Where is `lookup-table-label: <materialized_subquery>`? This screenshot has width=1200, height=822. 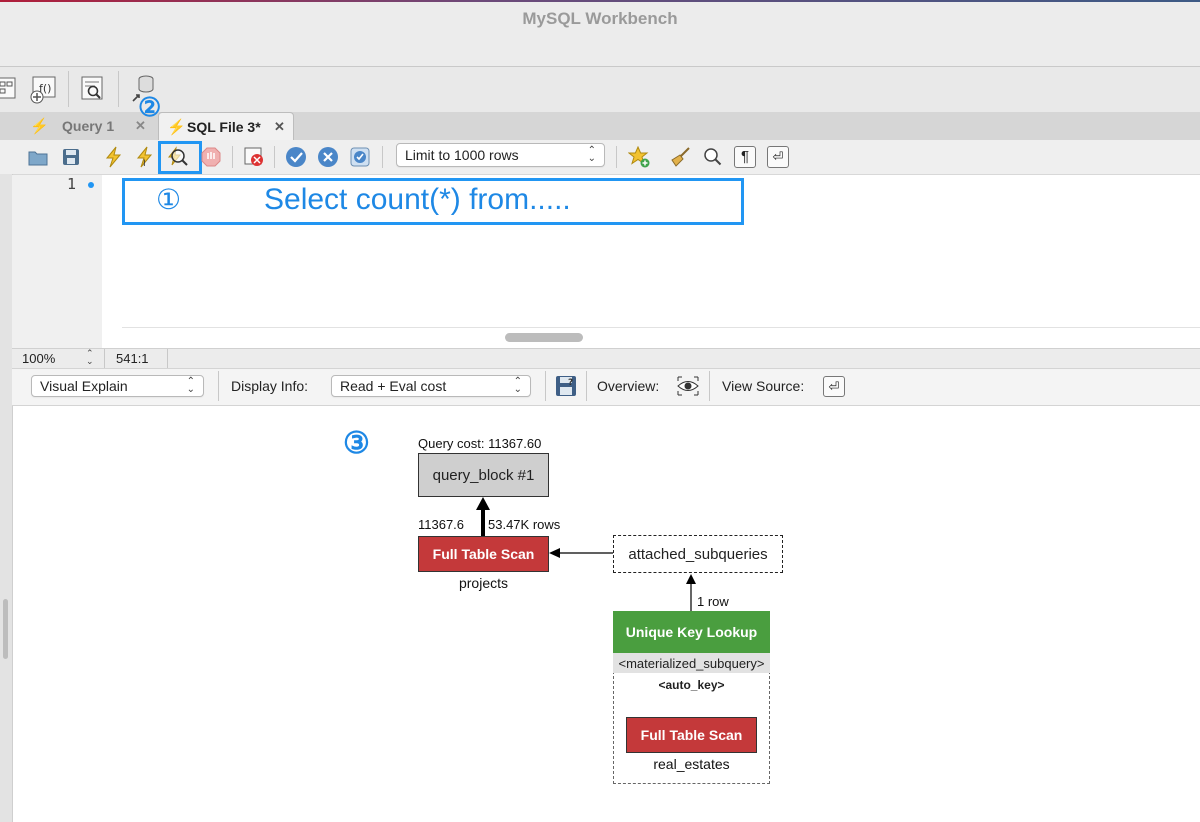
lookup-table-label: <materialized_subquery> is located at coordinates (691, 663).